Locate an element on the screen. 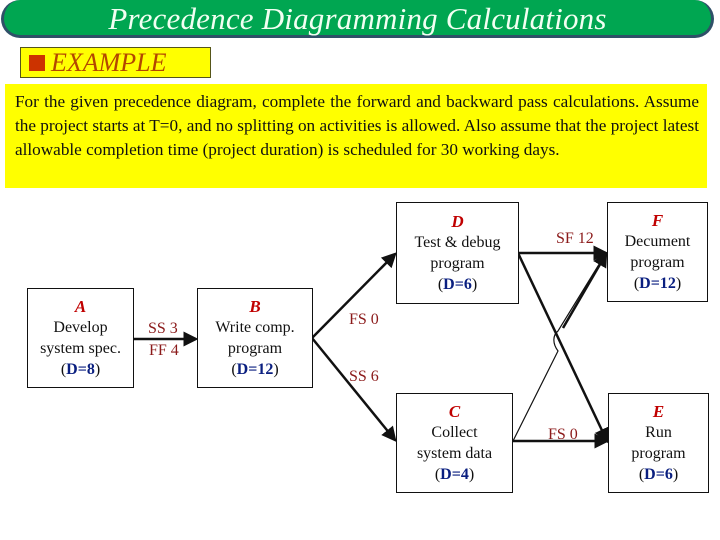 This screenshot has height=540, width=720. activity-id: F is located at coordinates (657, 220).